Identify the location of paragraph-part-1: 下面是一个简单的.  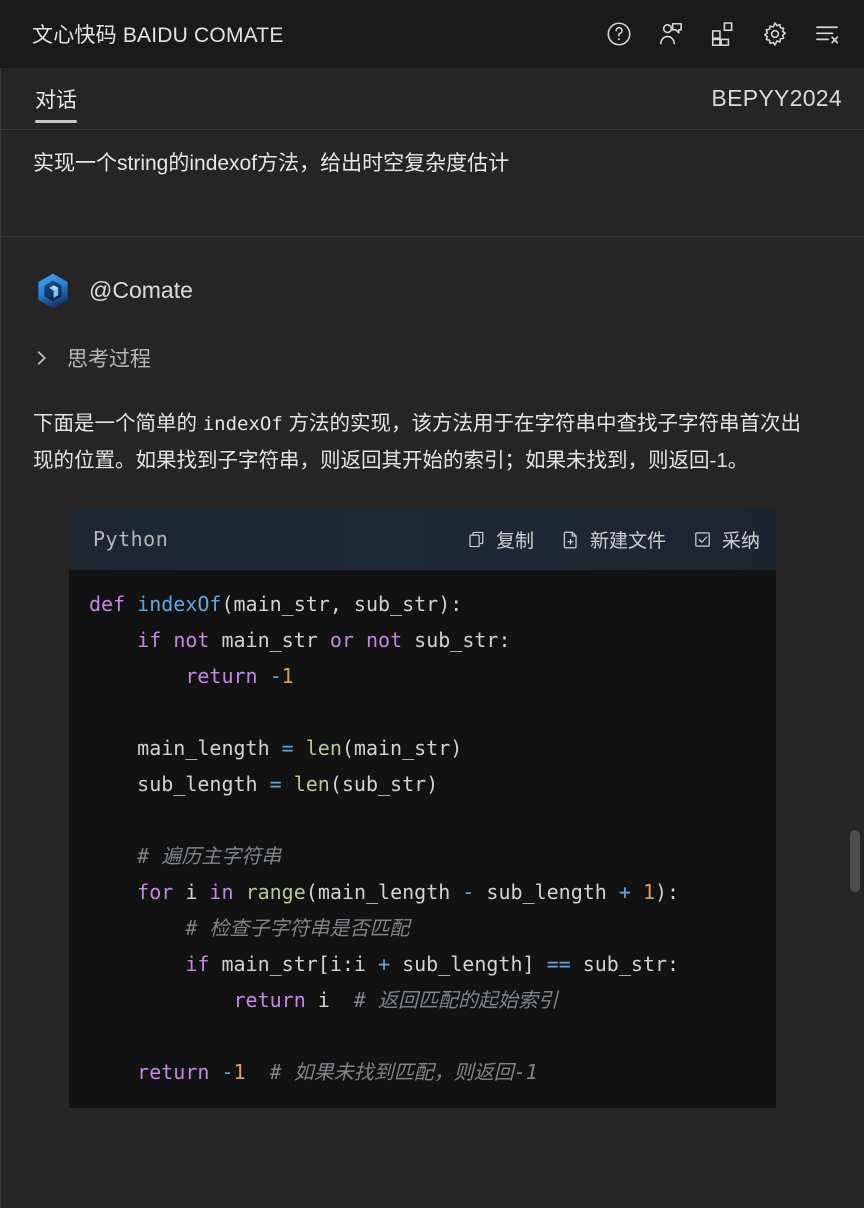
(118, 423).